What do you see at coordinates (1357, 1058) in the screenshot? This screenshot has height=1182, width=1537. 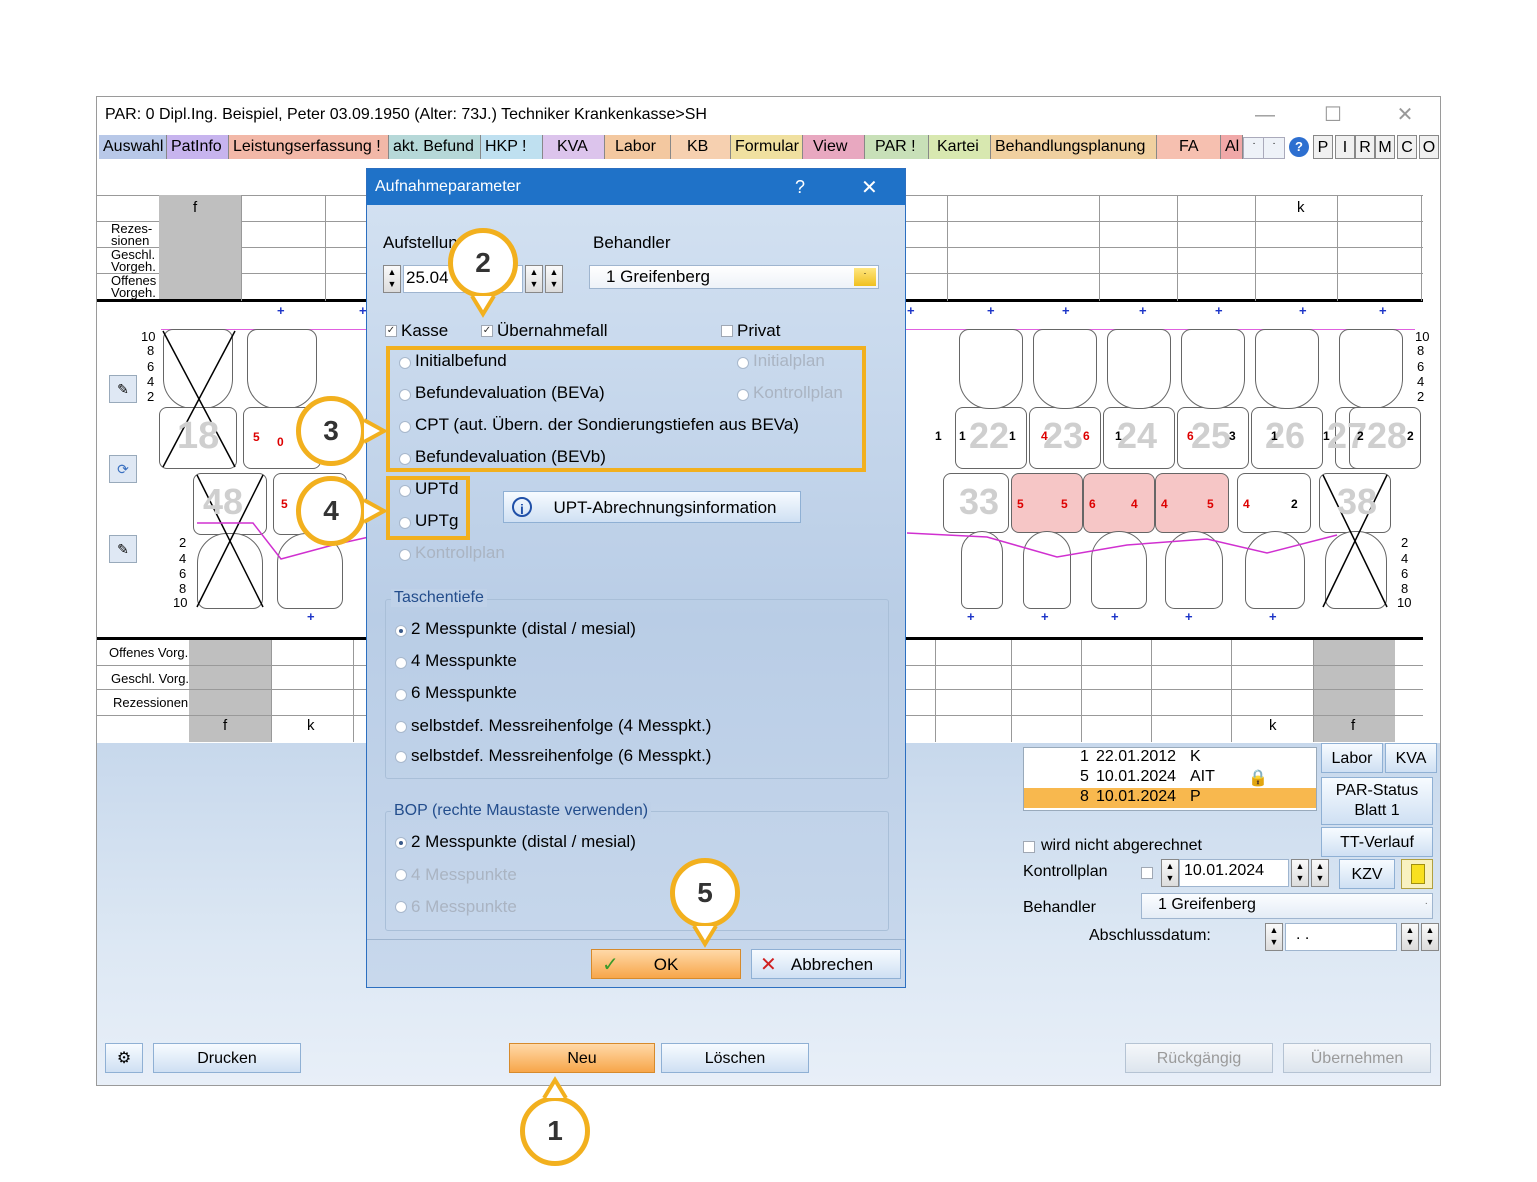 I see `uebernehmen-button: Übernehmen` at bounding box center [1357, 1058].